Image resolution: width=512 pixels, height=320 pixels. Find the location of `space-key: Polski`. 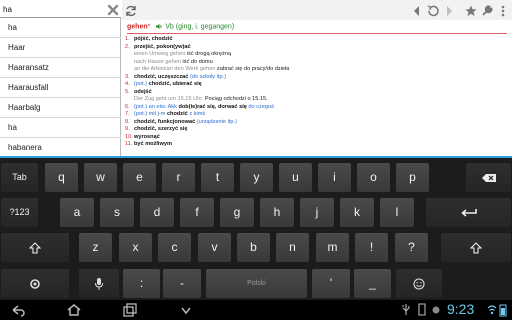

space-key: Polski is located at coordinates (256, 283).